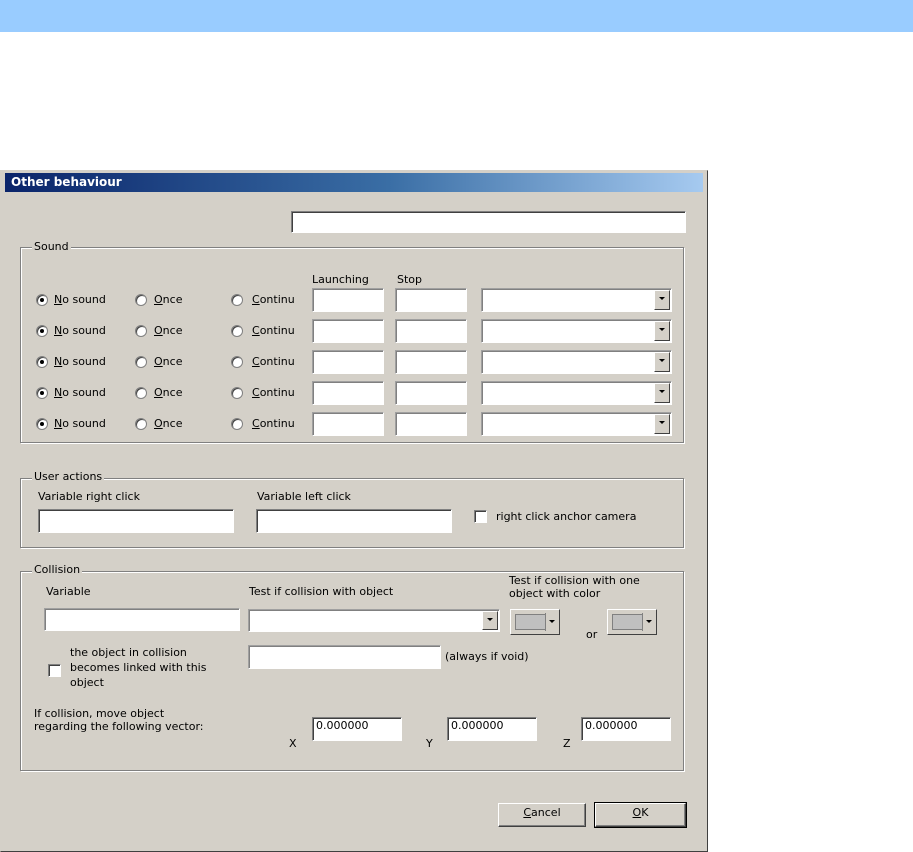  Describe the element at coordinates (542, 812) in the screenshot. I see `cancel-button-label: Cancel` at that location.